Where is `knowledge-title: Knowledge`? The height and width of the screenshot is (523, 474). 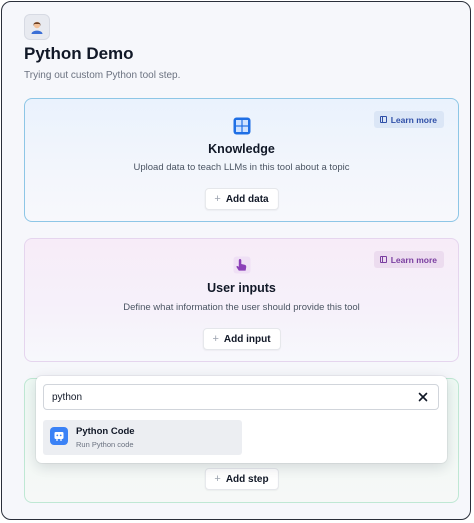
knowledge-title: Knowledge is located at coordinates (241, 149).